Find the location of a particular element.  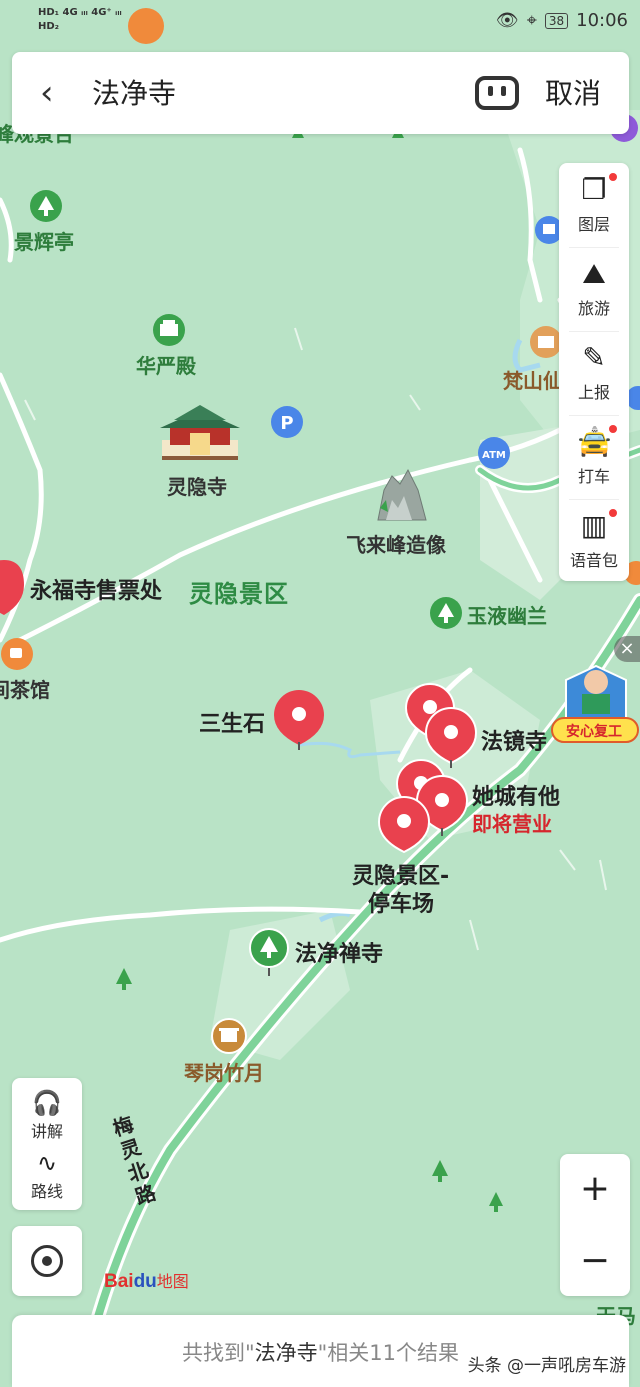

label-tacheng-status: 即将营业 is located at coordinates (512, 824).